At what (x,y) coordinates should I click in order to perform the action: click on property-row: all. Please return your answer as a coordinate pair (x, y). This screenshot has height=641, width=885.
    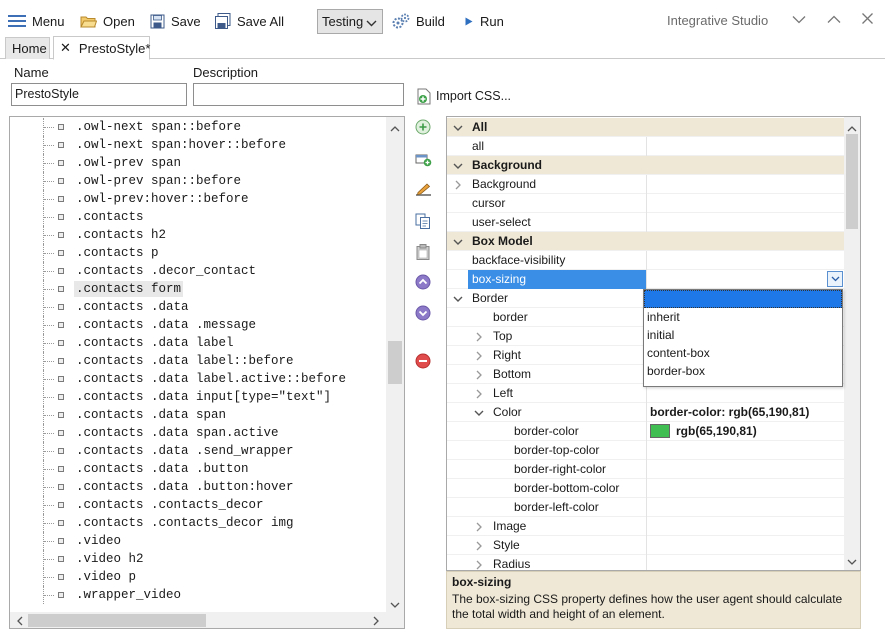
    Looking at the image, I should click on (646, 146).